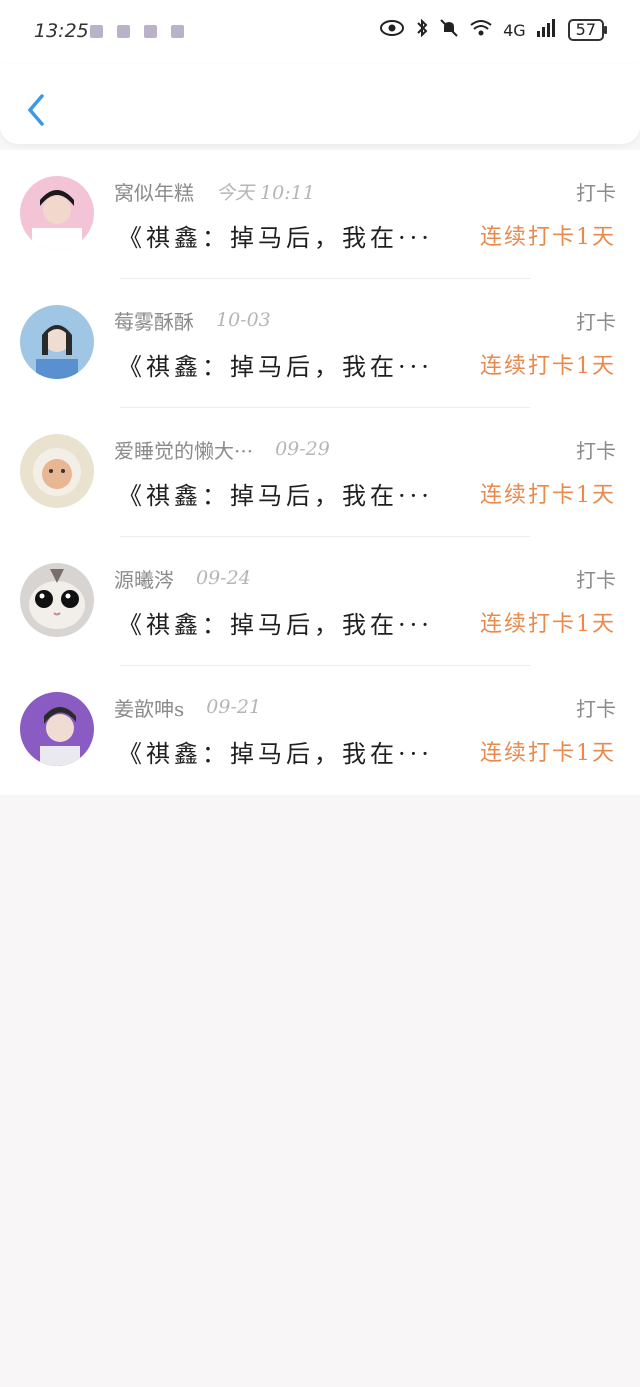  Describe the element at coordinates (183, 449) in the screenshot. I see `username: 爱睡觉的懒大···` at that location.